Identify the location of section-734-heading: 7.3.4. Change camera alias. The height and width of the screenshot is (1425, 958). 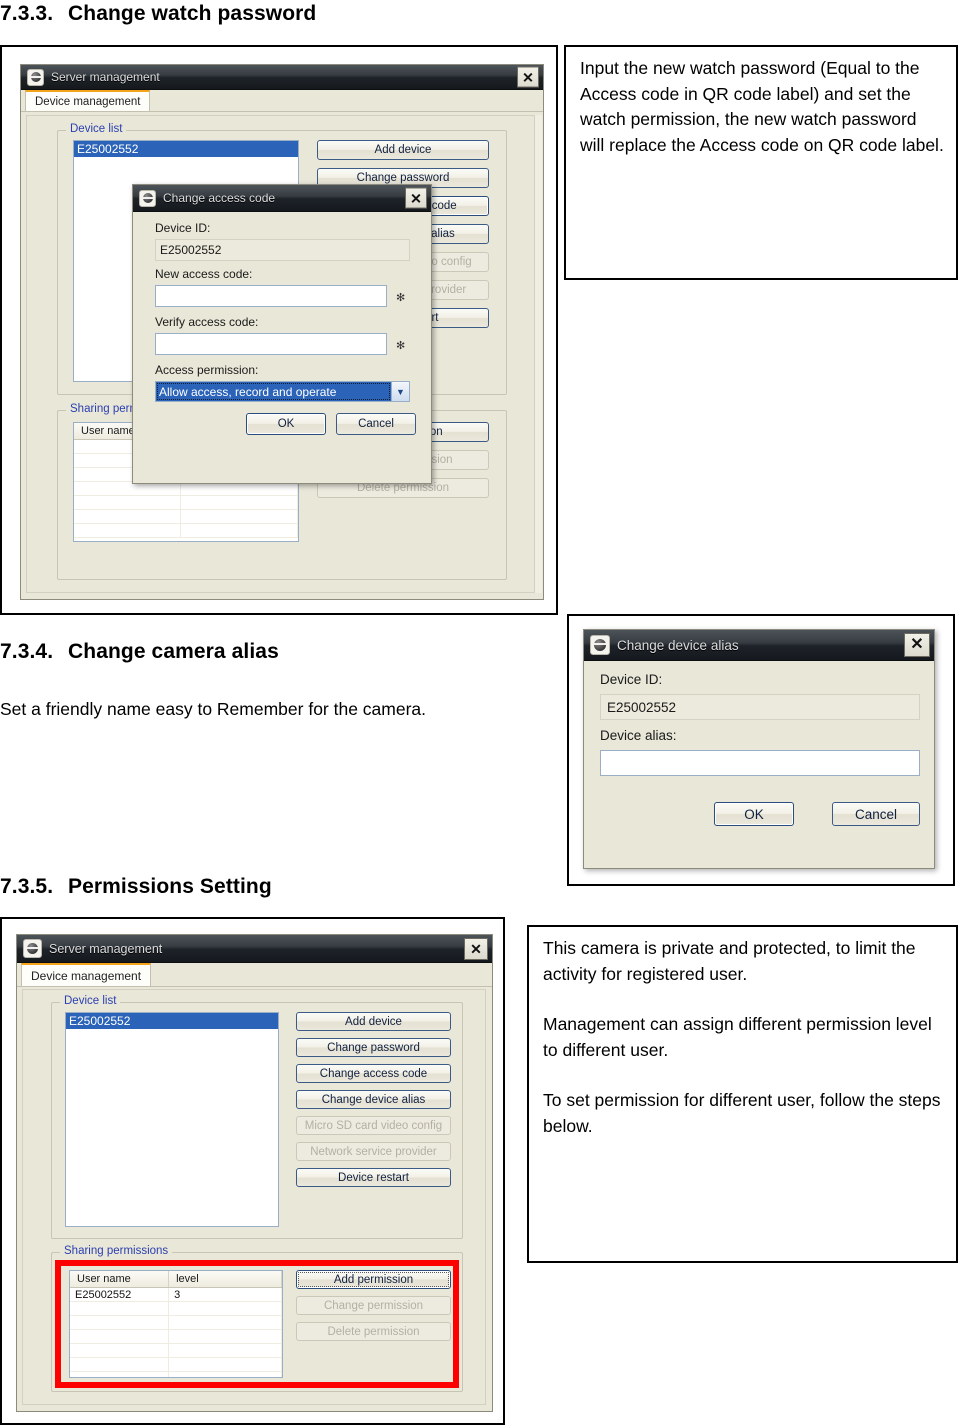
(139, 652).